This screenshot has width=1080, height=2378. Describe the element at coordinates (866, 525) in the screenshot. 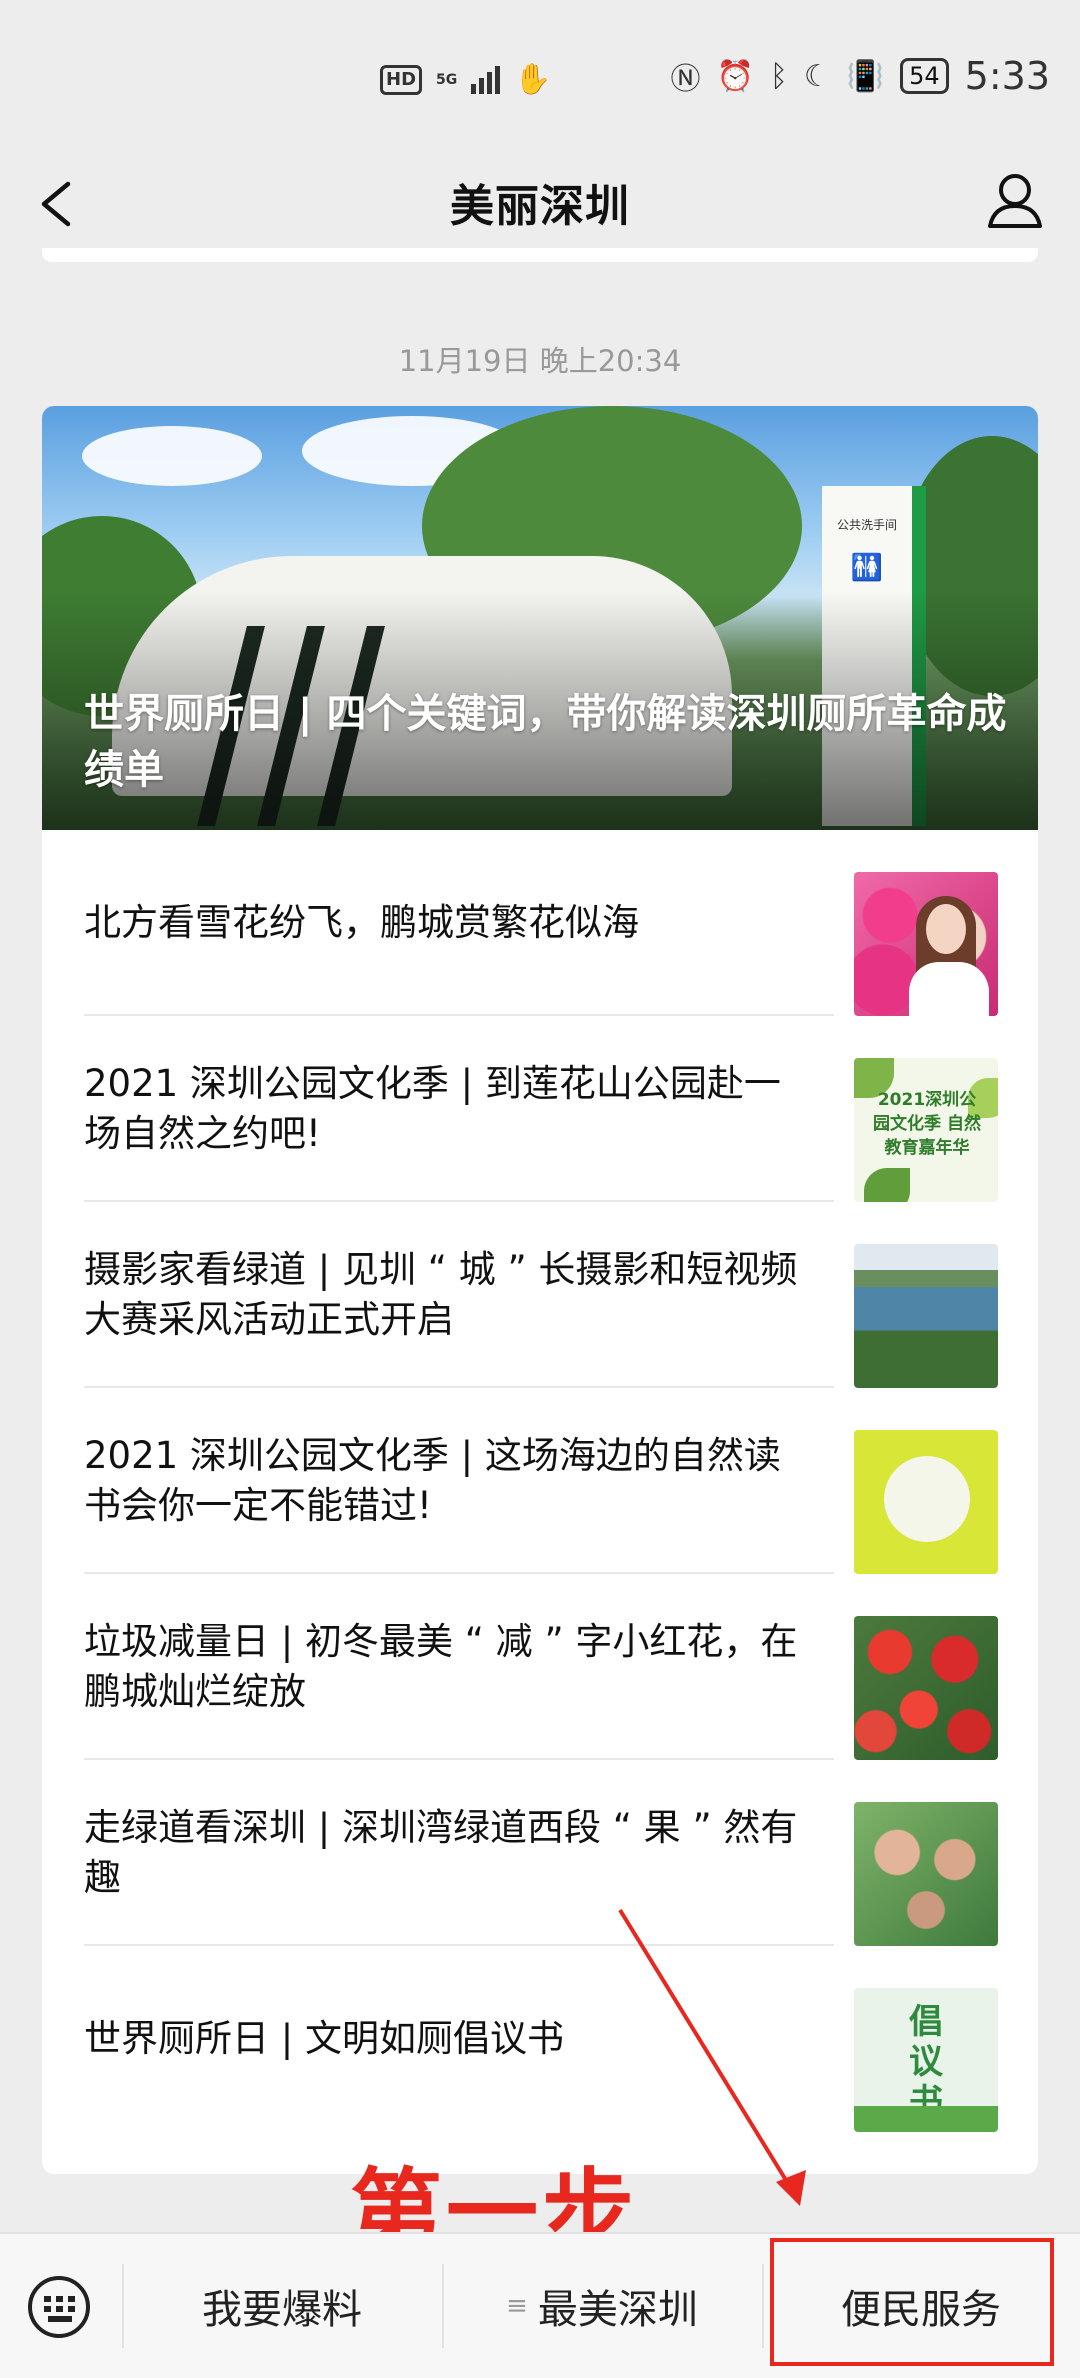

I see `sign-text: 公共洗手间` at that location.